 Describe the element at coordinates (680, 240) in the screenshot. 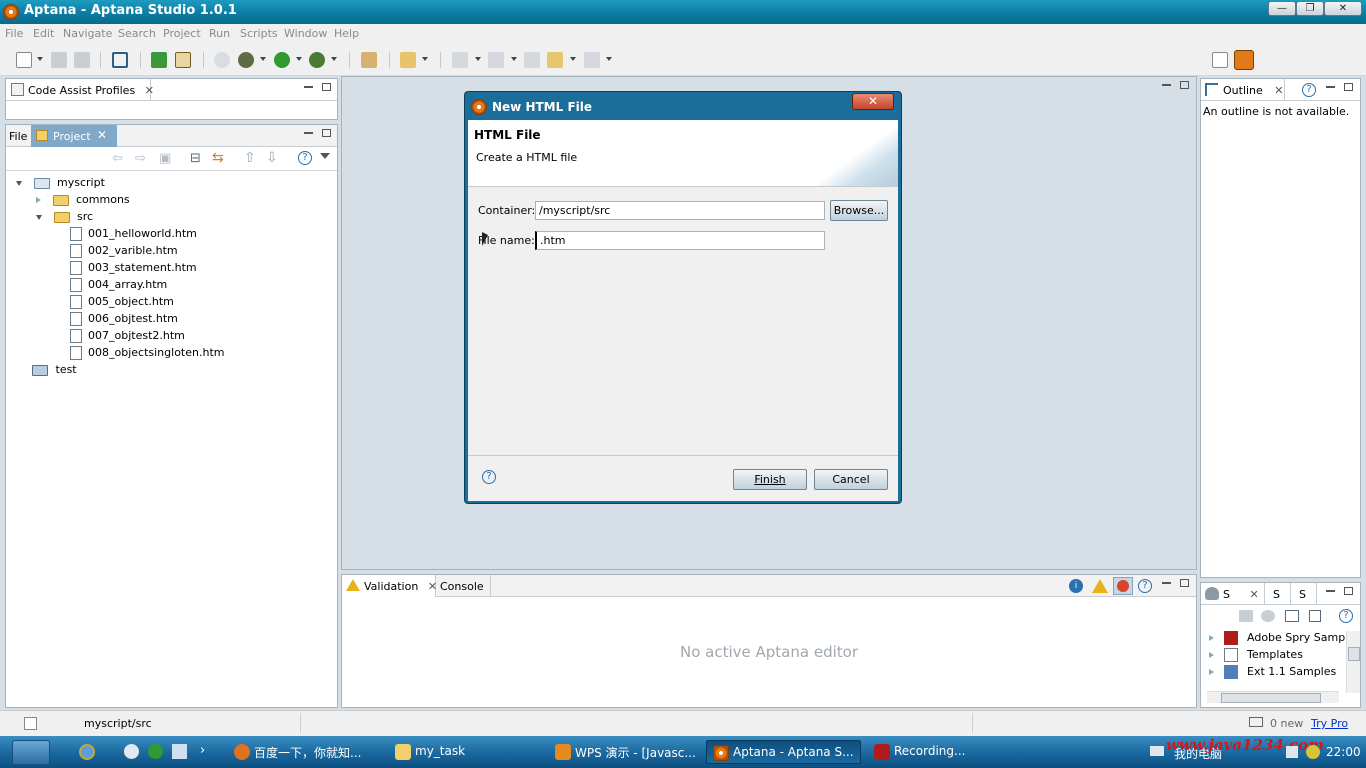

I see `filename-field: .htm` at that location.